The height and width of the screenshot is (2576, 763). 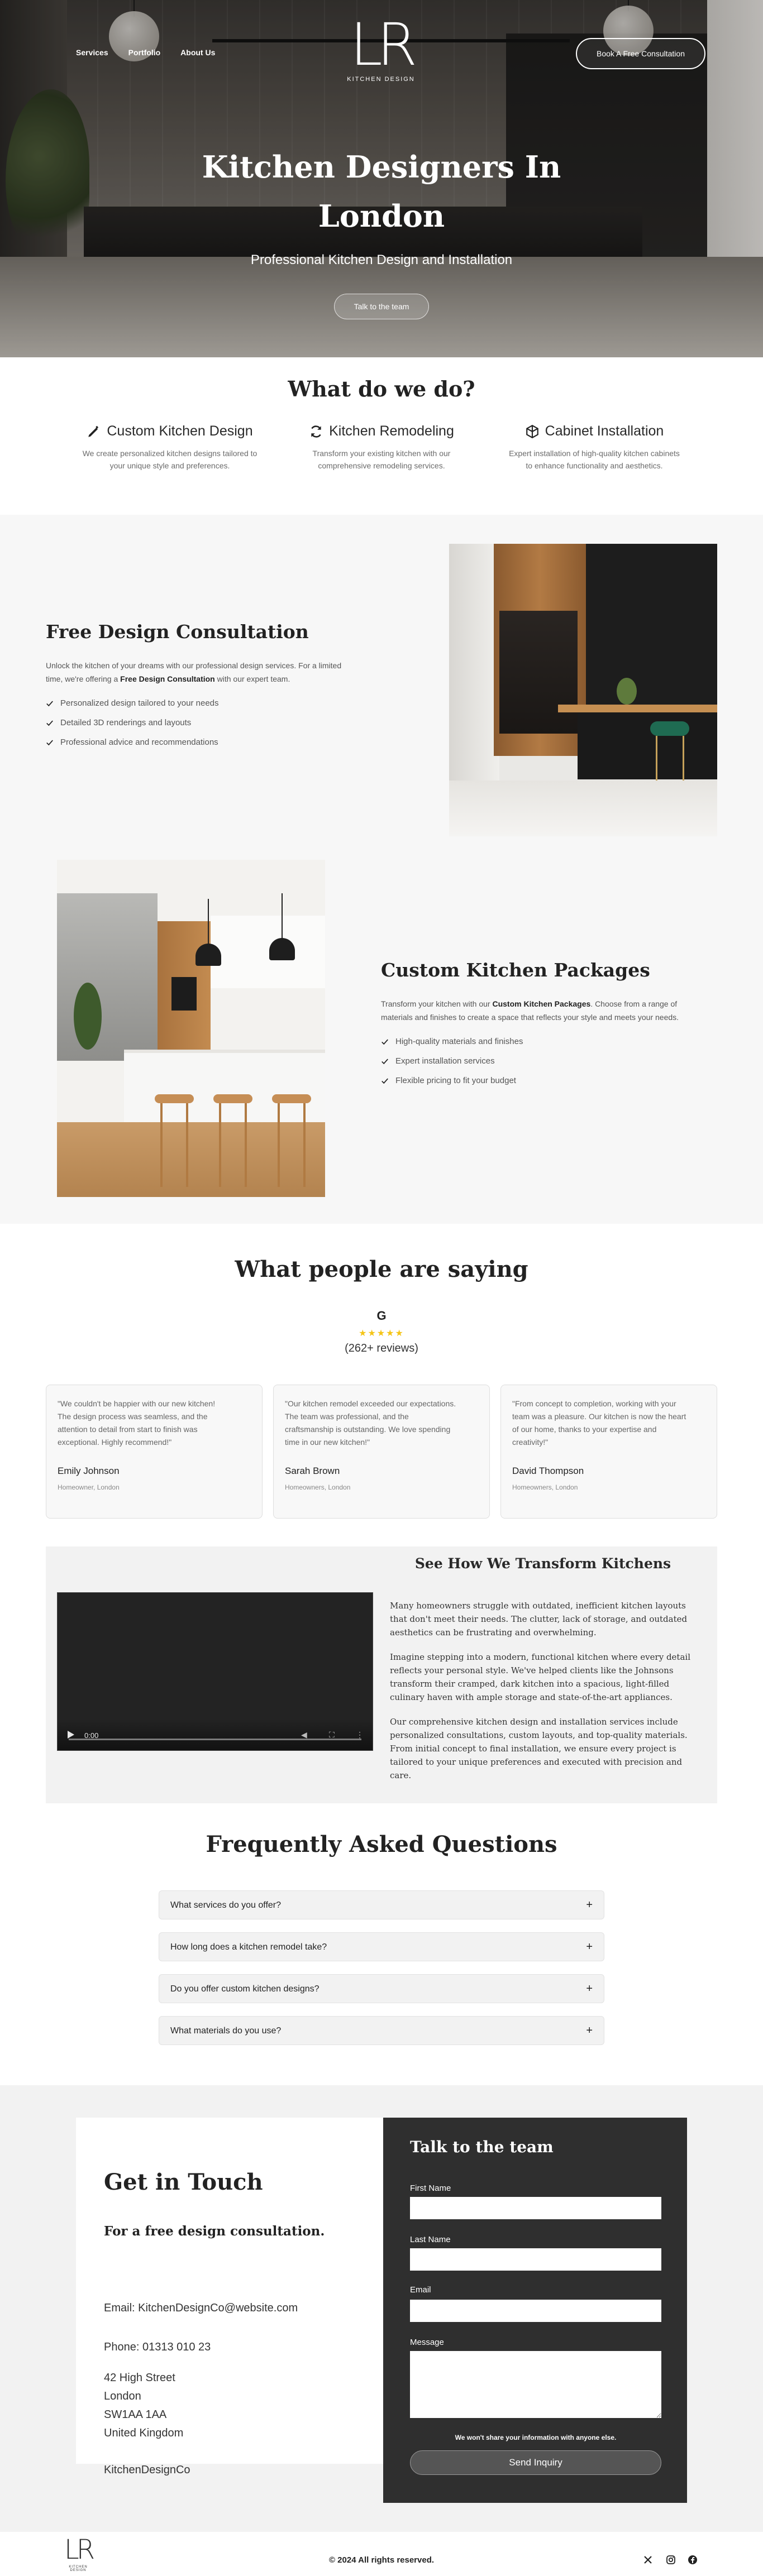 I want to click on rating-stars: ★★★★★, so click(x=381, y=1333).